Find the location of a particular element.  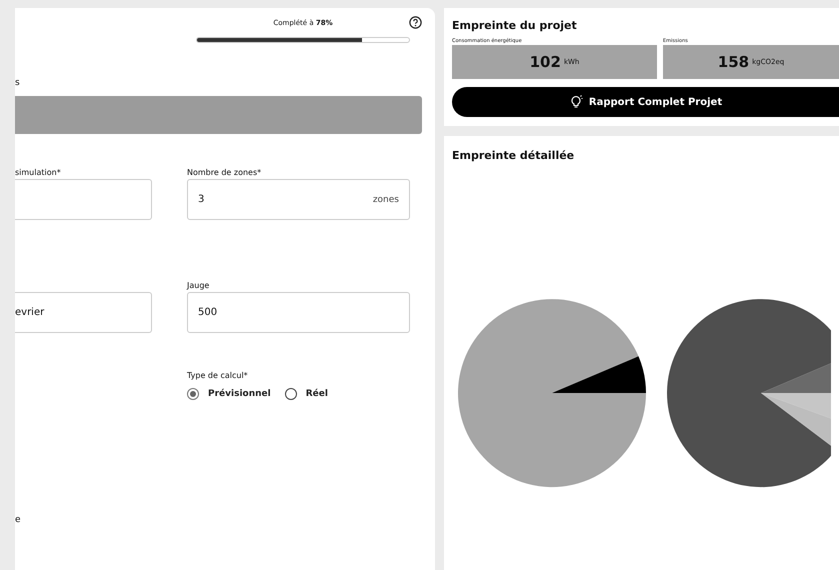

radio-label: Réel is located at coordinates (317, 394).